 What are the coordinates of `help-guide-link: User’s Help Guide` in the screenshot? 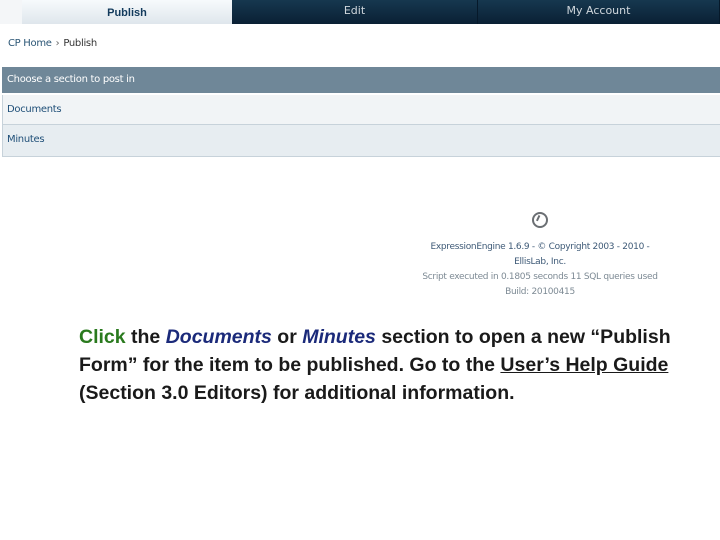 It's located at (584, 365).